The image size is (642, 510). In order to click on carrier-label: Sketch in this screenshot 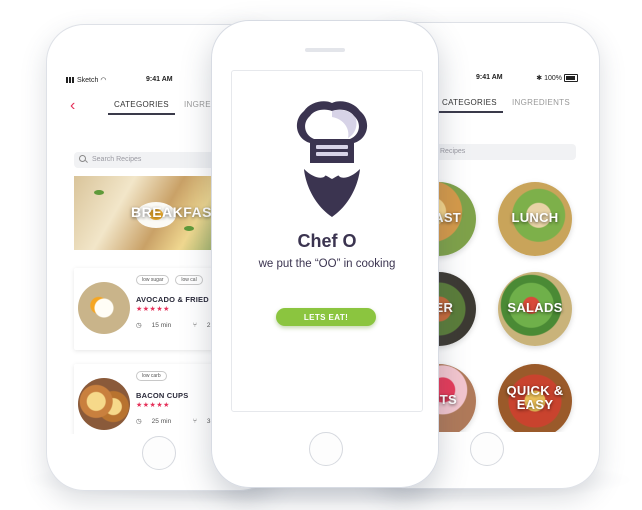, I will do `click(87, 80)`.